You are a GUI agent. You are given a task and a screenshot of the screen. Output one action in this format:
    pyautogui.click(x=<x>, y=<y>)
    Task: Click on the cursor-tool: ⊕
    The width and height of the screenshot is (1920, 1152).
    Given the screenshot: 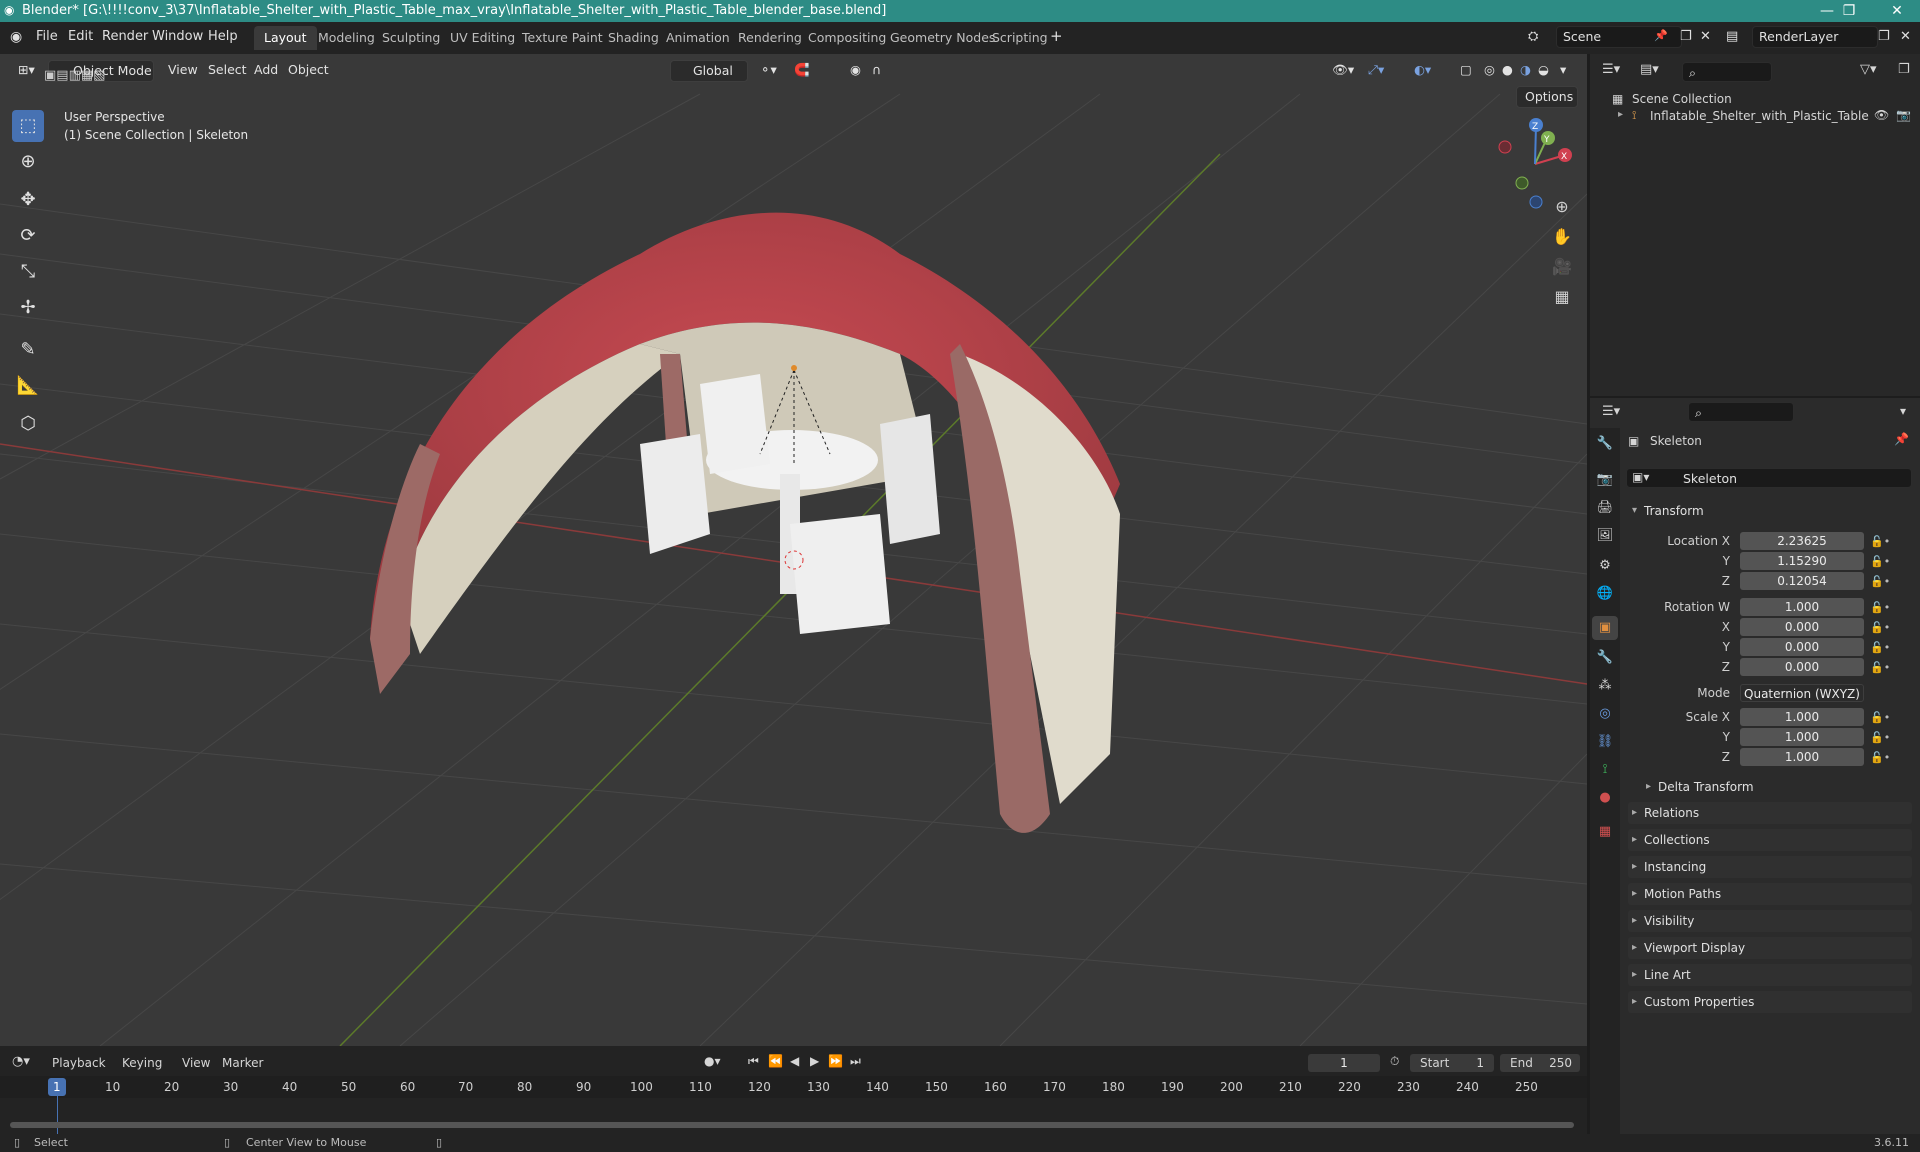 What is the action you would take?
    pyautogui.click(x=28, y=162)
    